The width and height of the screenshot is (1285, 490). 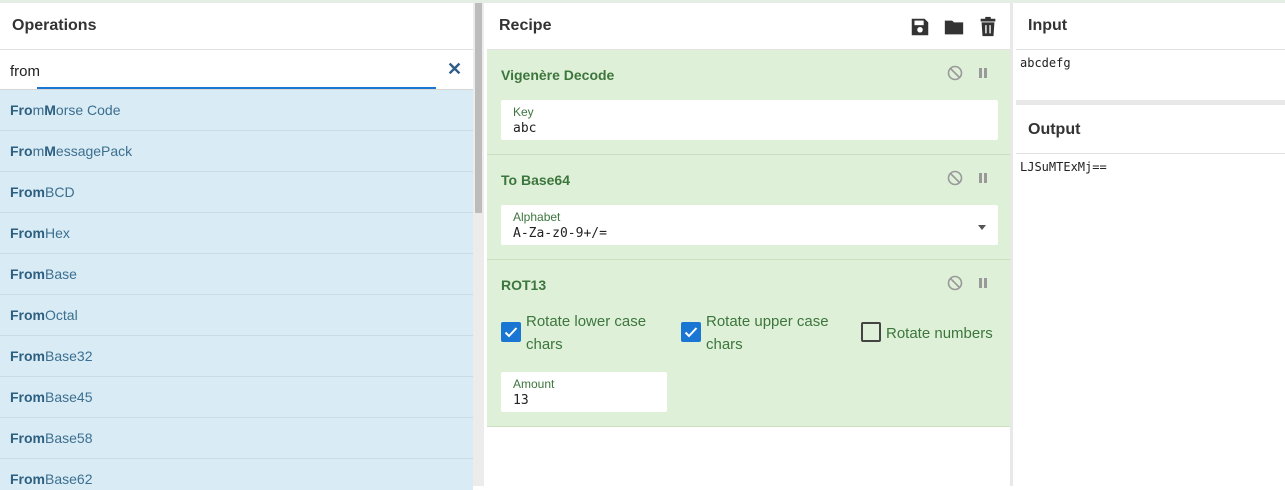 I want to click on step-title: To Base64, so click(x=535, y=180).